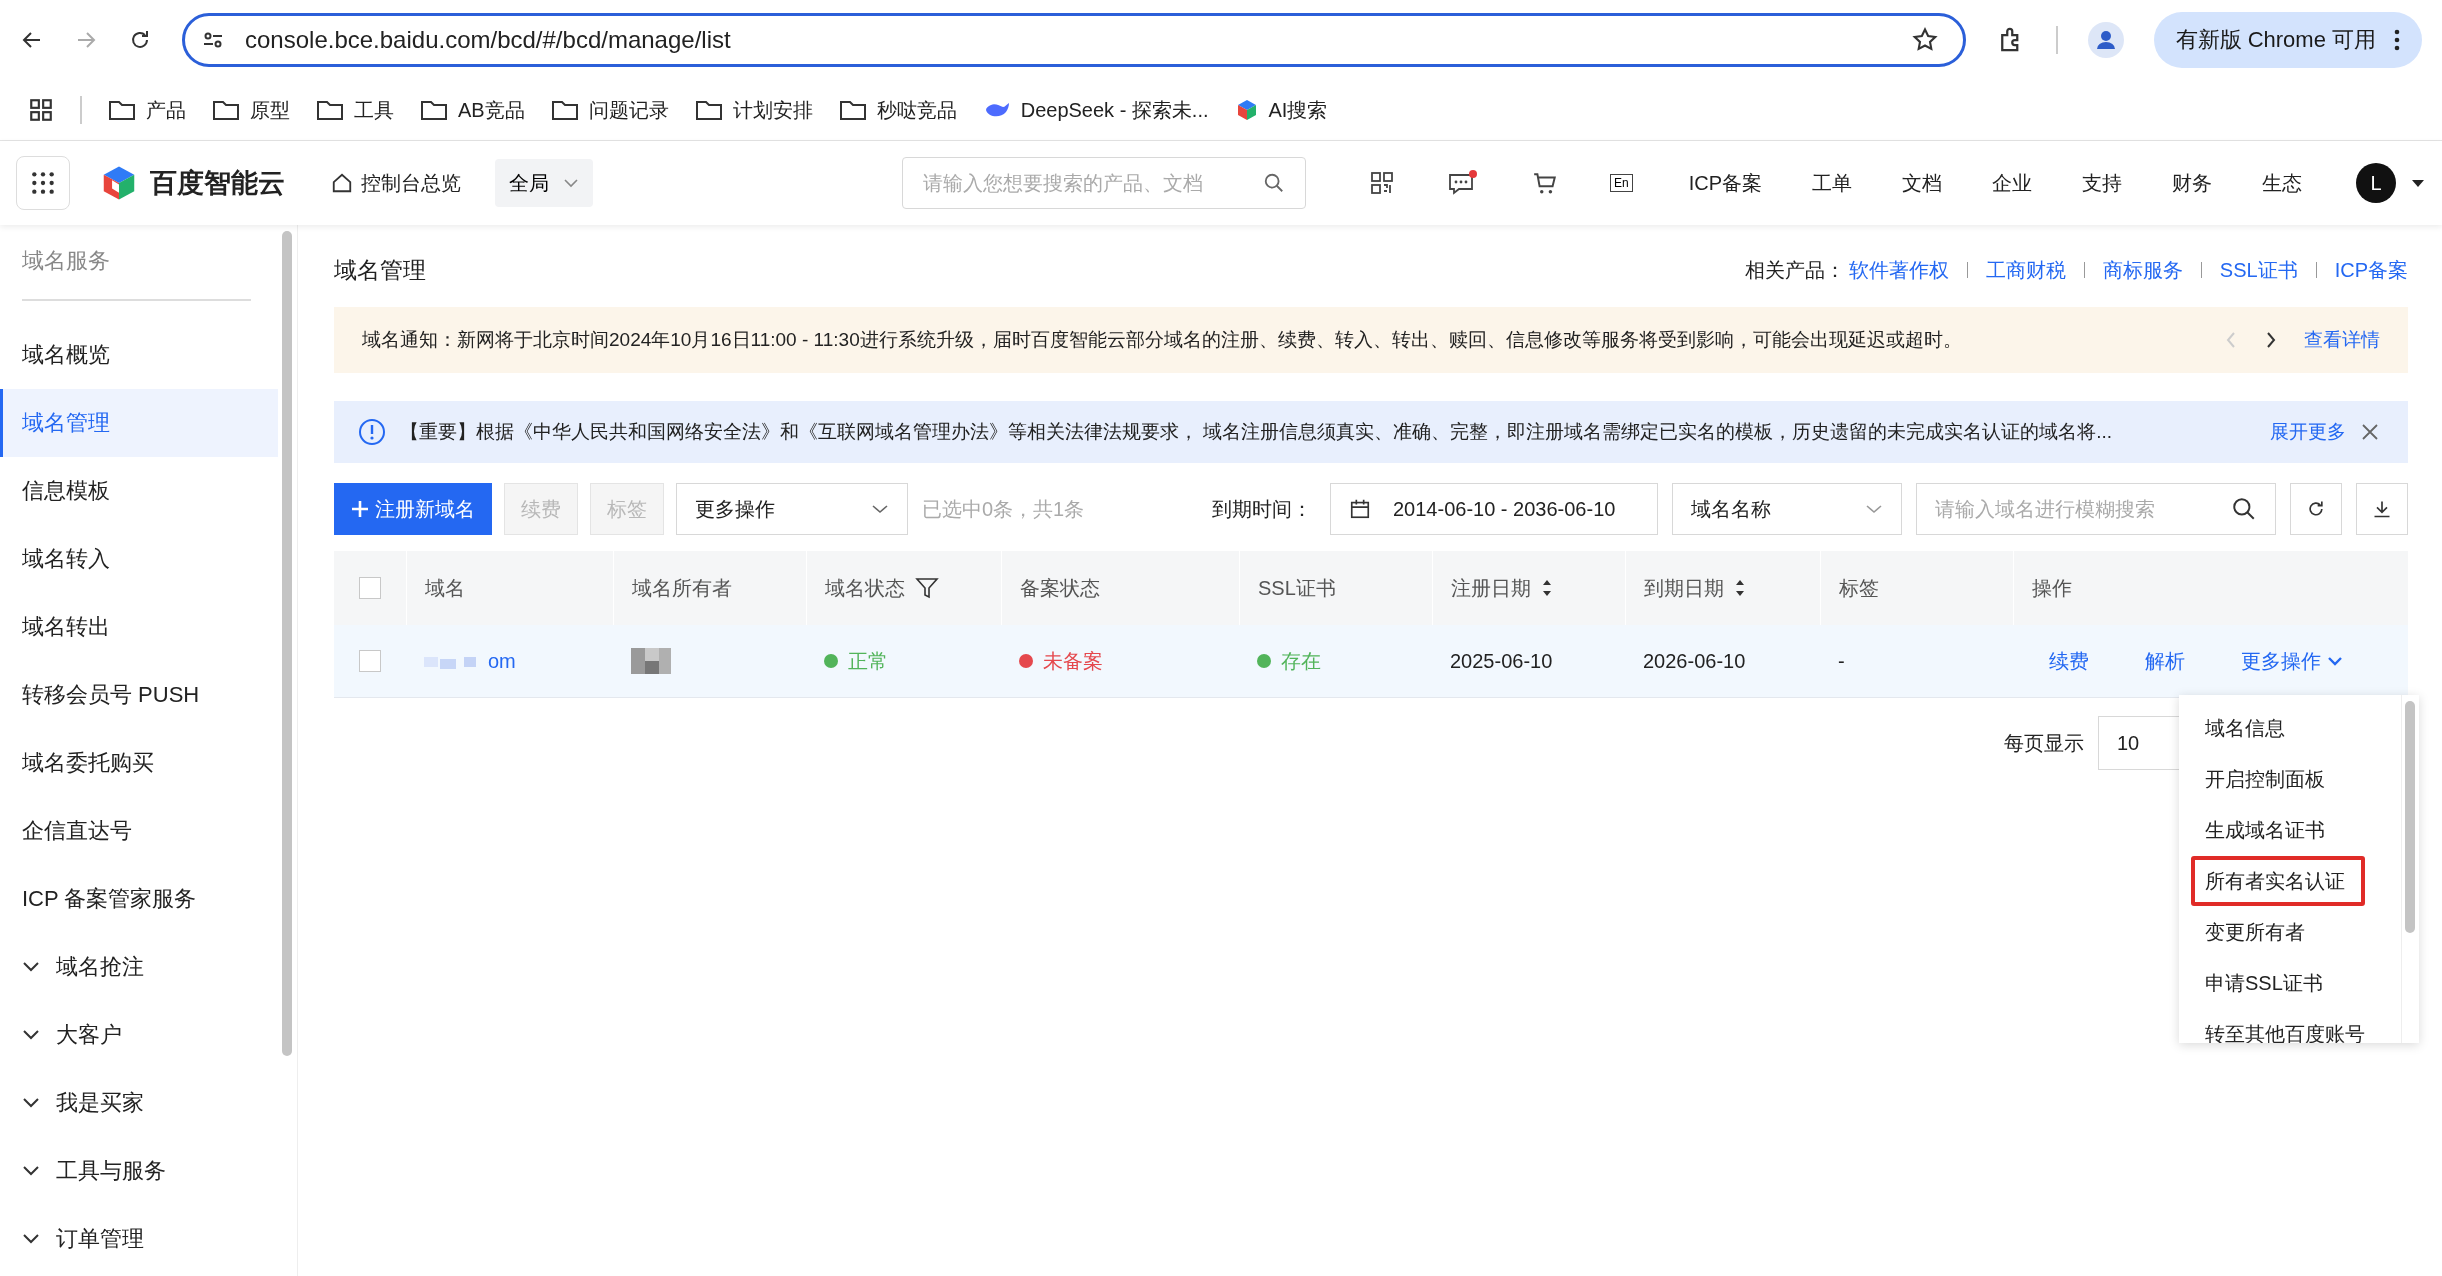 The image size is (2442, 1276). What do you see at coordinates (2376, 183) in the screenshot?
I see `avatar: L` at bounding box center [2376, 183].